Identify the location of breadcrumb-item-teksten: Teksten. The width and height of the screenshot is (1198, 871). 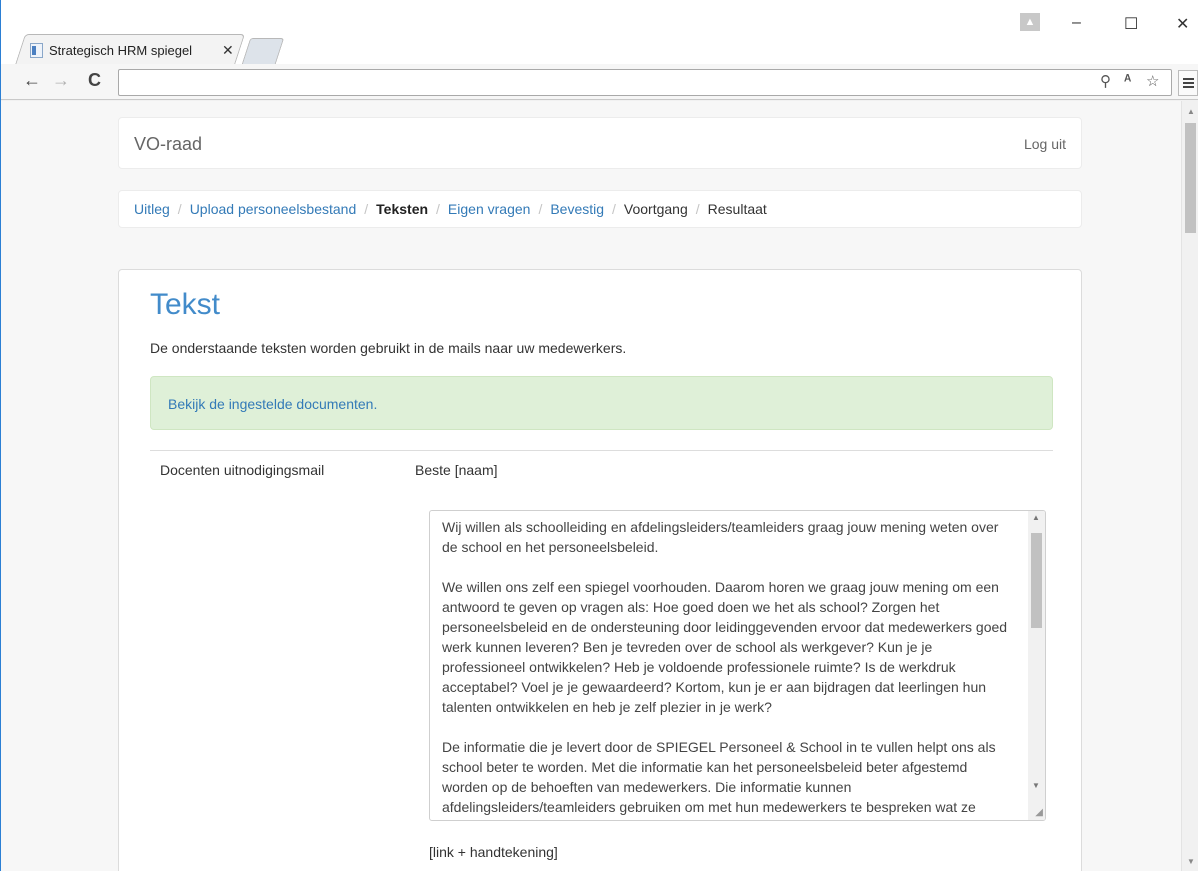
(402, 209).